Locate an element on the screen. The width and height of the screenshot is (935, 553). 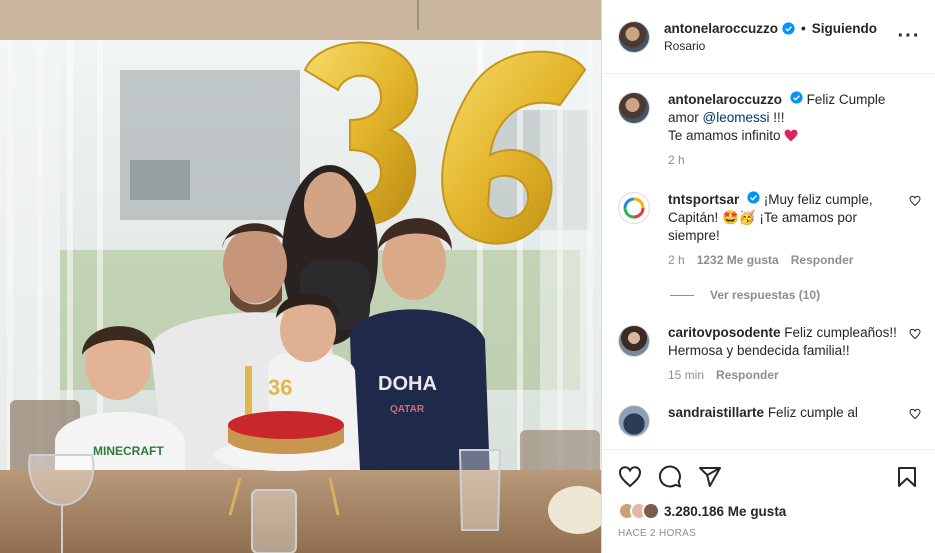
comment-likes: 1232 Me gusta is located at coordinates (738, 260).